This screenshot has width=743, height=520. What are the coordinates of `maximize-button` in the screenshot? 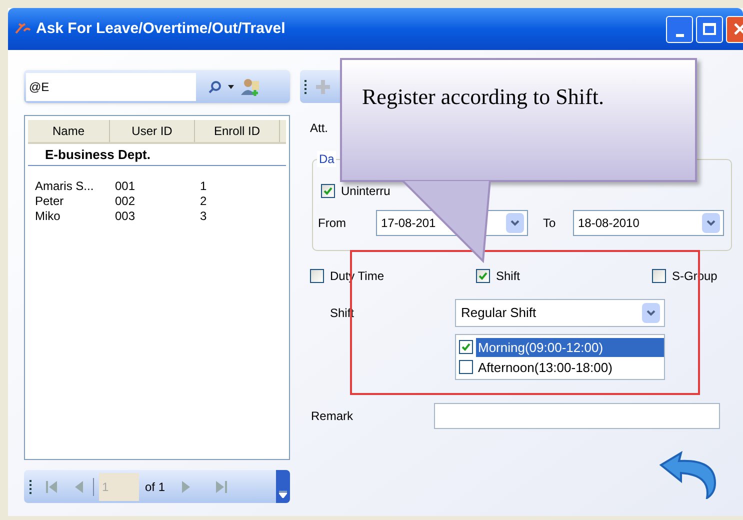 It's located at (709, 29).